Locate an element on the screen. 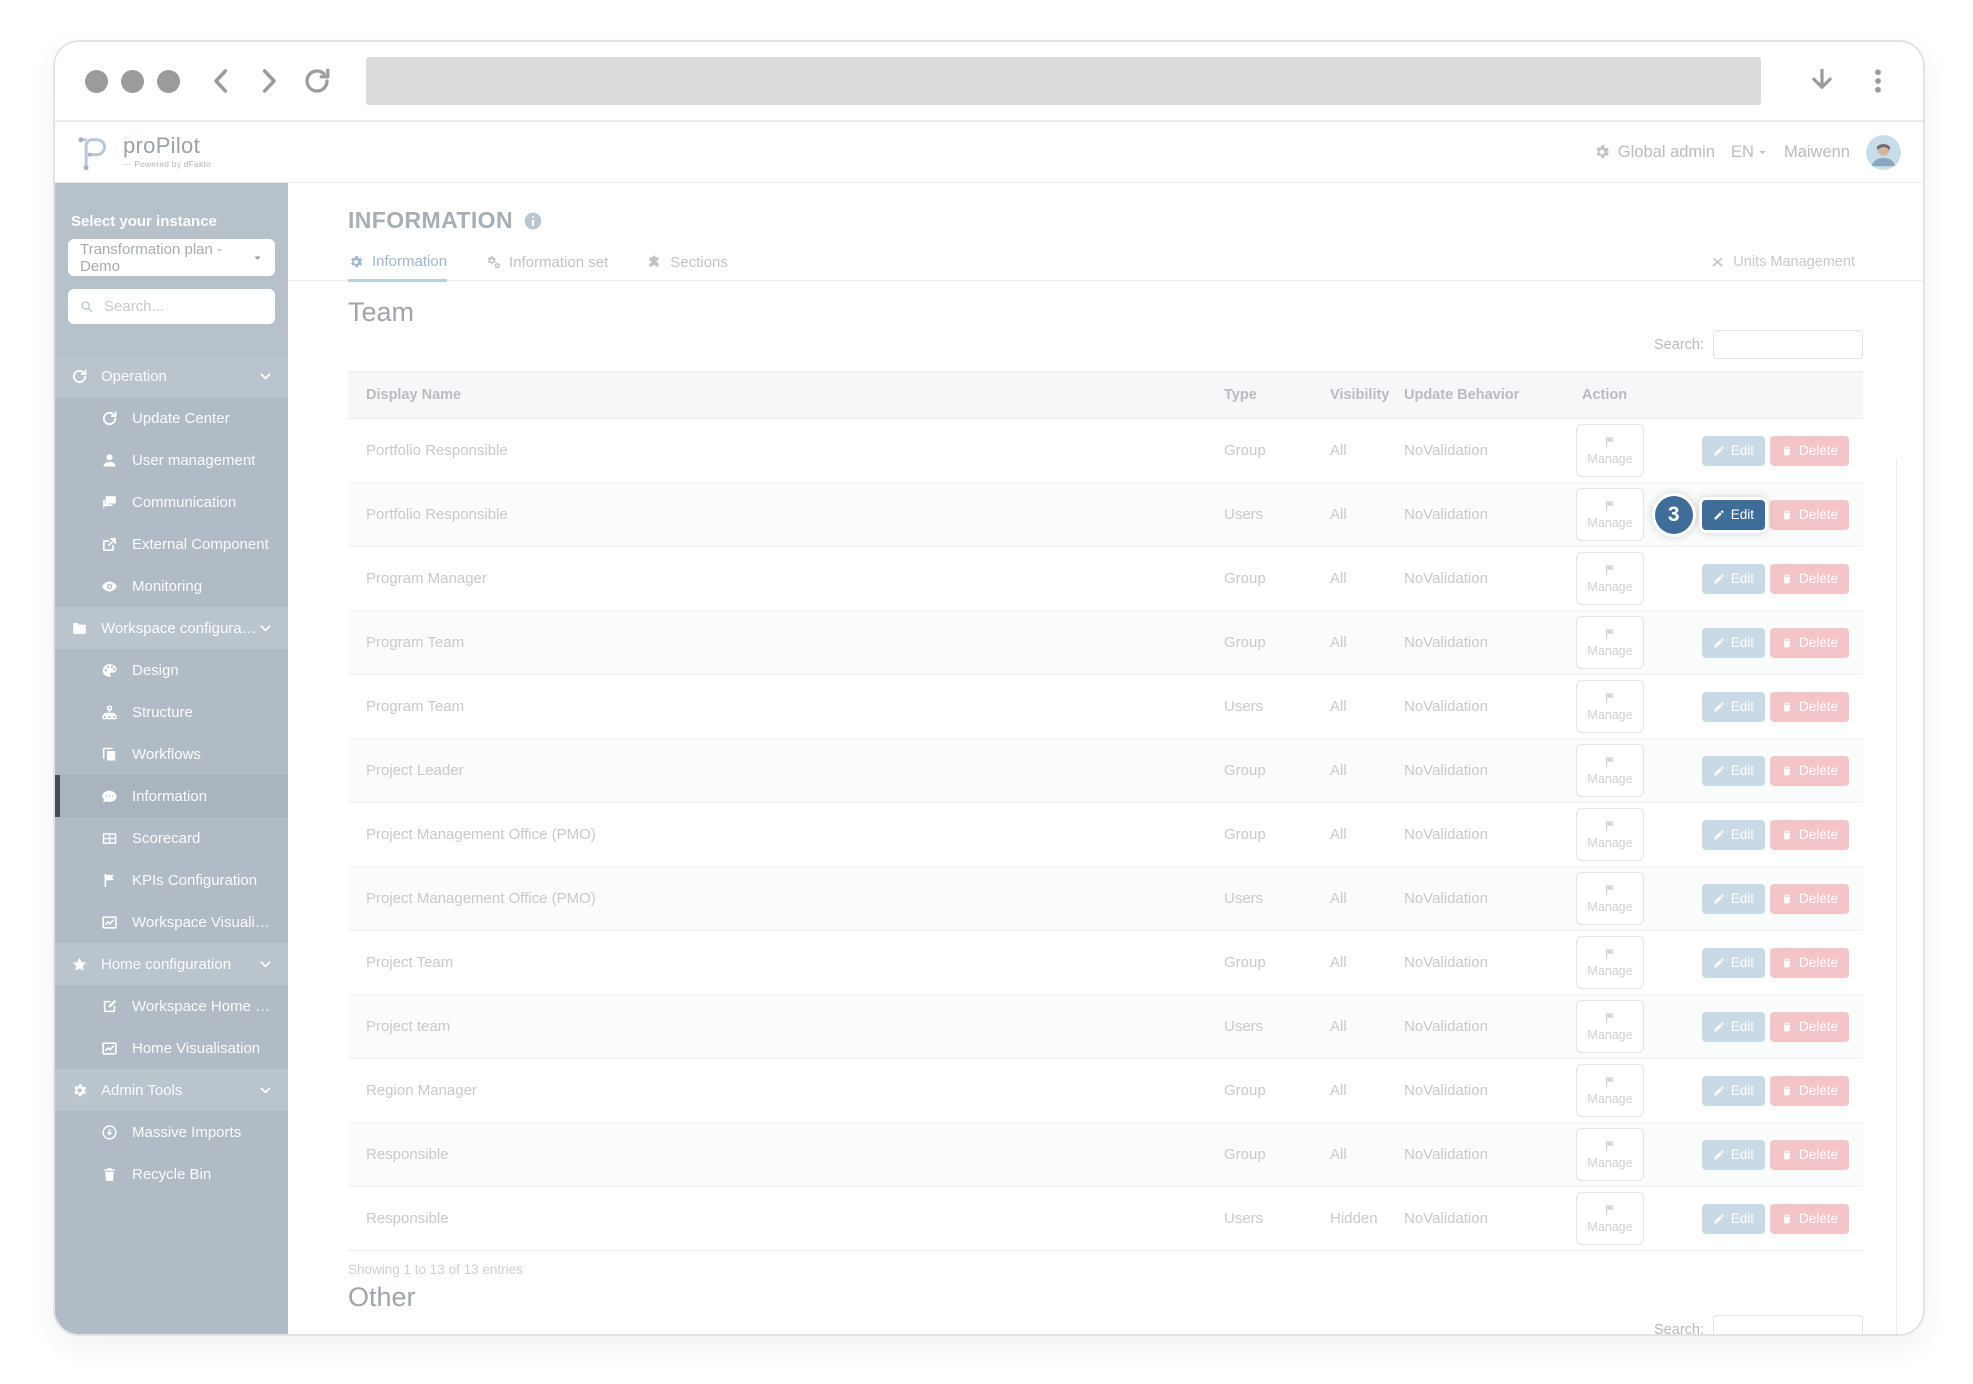  avatar is located at coordinates (1883, 152).